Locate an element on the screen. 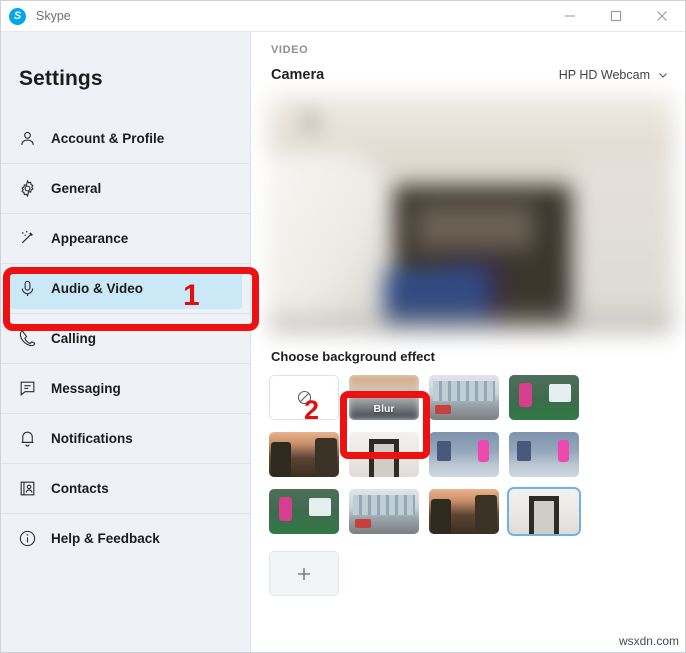 The width and height of the screenshot is (686, 653). thumbnail-background-forest is located at coordinates (304, 454).